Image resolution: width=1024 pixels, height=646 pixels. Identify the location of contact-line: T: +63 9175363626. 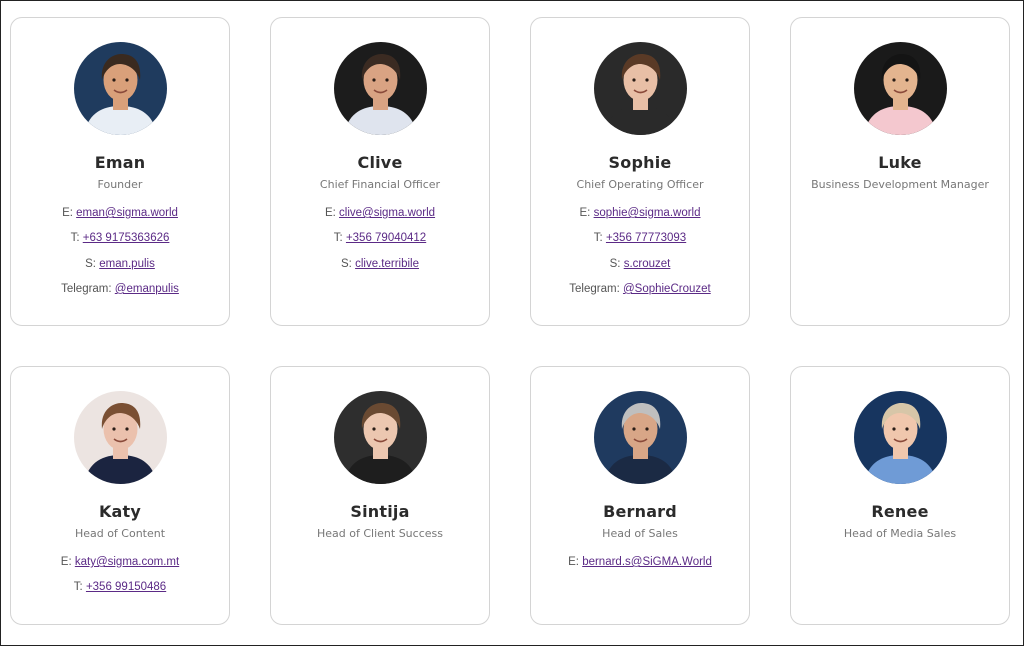
(120, 244).